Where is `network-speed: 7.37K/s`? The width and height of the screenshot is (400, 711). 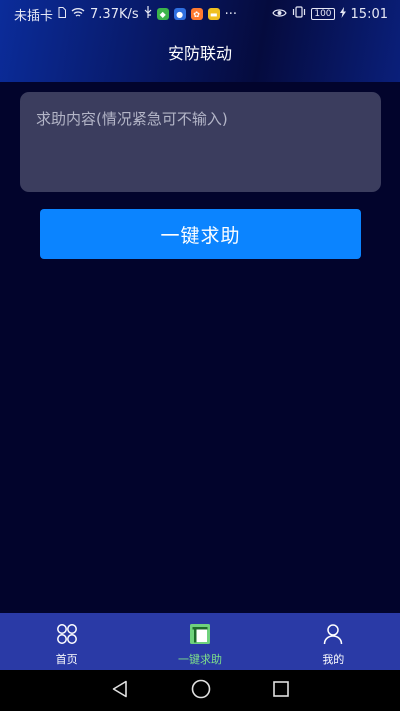 network-speed: 7.37K/s is located at coordinates (114, 14).